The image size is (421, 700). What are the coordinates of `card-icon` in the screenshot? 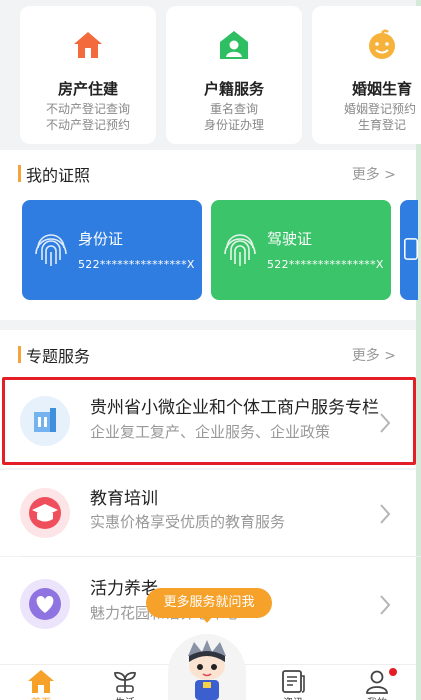 It's located at (411, 249).